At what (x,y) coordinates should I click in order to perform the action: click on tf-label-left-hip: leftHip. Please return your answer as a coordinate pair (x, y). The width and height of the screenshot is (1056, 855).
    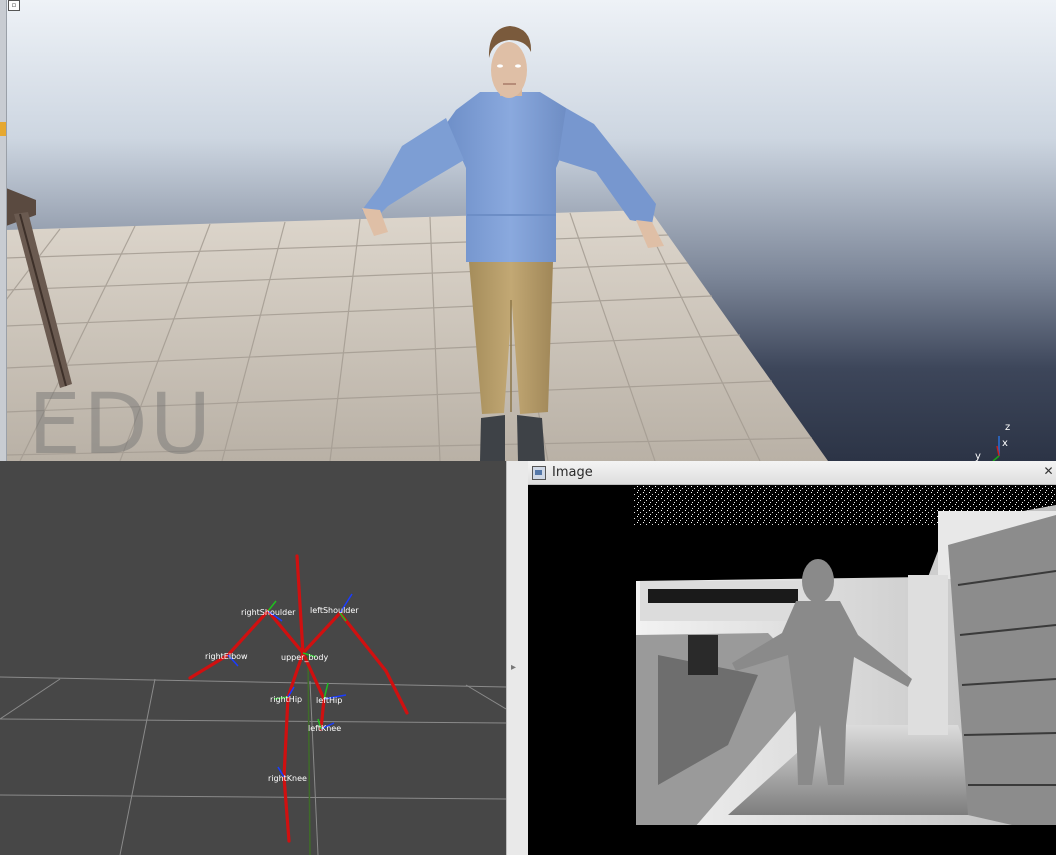
    Looking at the image, I should click on (329, 700).